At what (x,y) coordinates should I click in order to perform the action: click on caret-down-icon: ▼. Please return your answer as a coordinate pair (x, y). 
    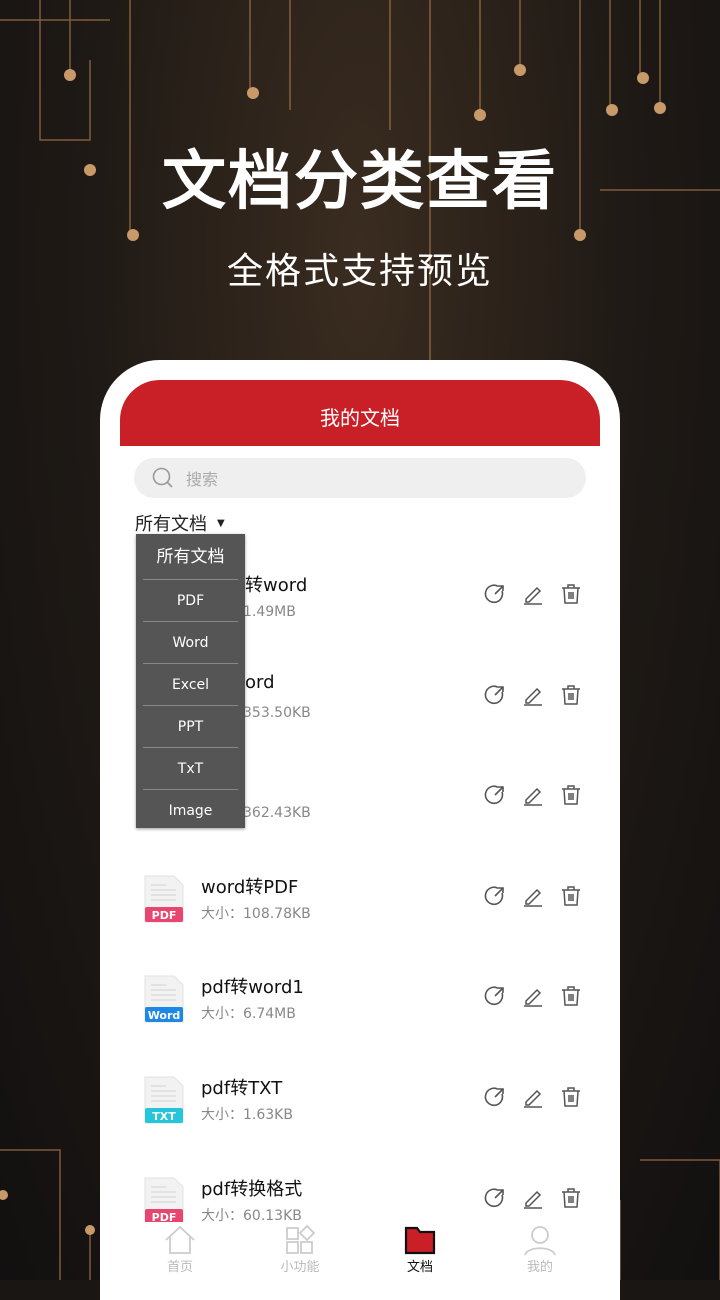
    Looking at the image, I should click on (221, 523).